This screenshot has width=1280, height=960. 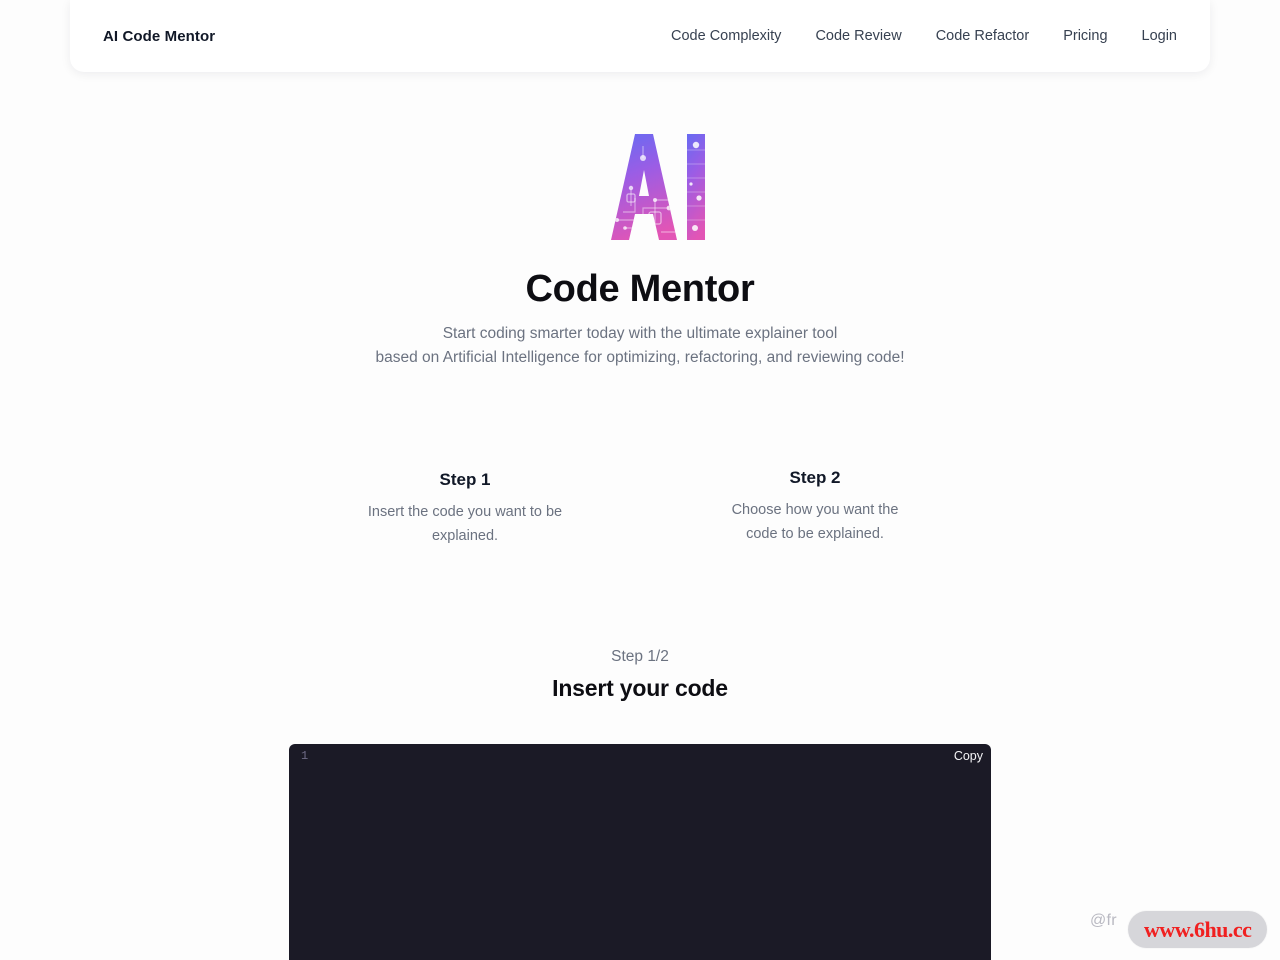 I want to click on watermark-badge: www.6hu.cc, so click(x=1198, y=929).